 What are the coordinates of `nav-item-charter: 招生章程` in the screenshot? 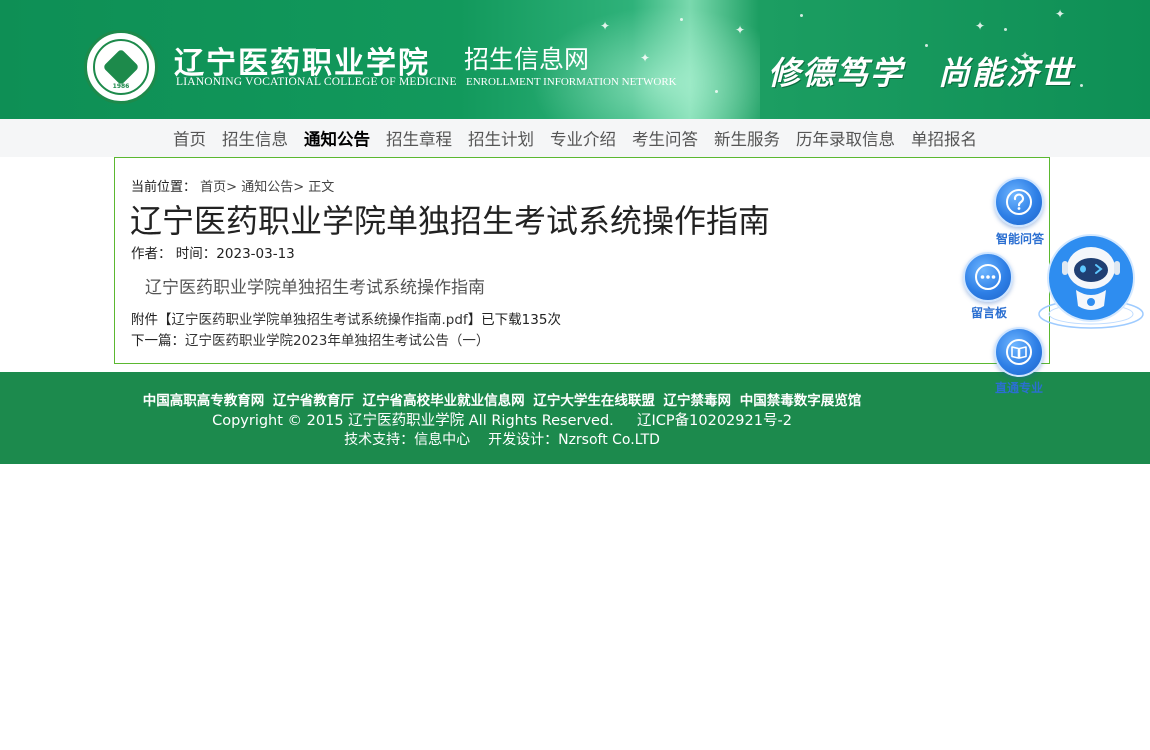 It's located at (419, 138).